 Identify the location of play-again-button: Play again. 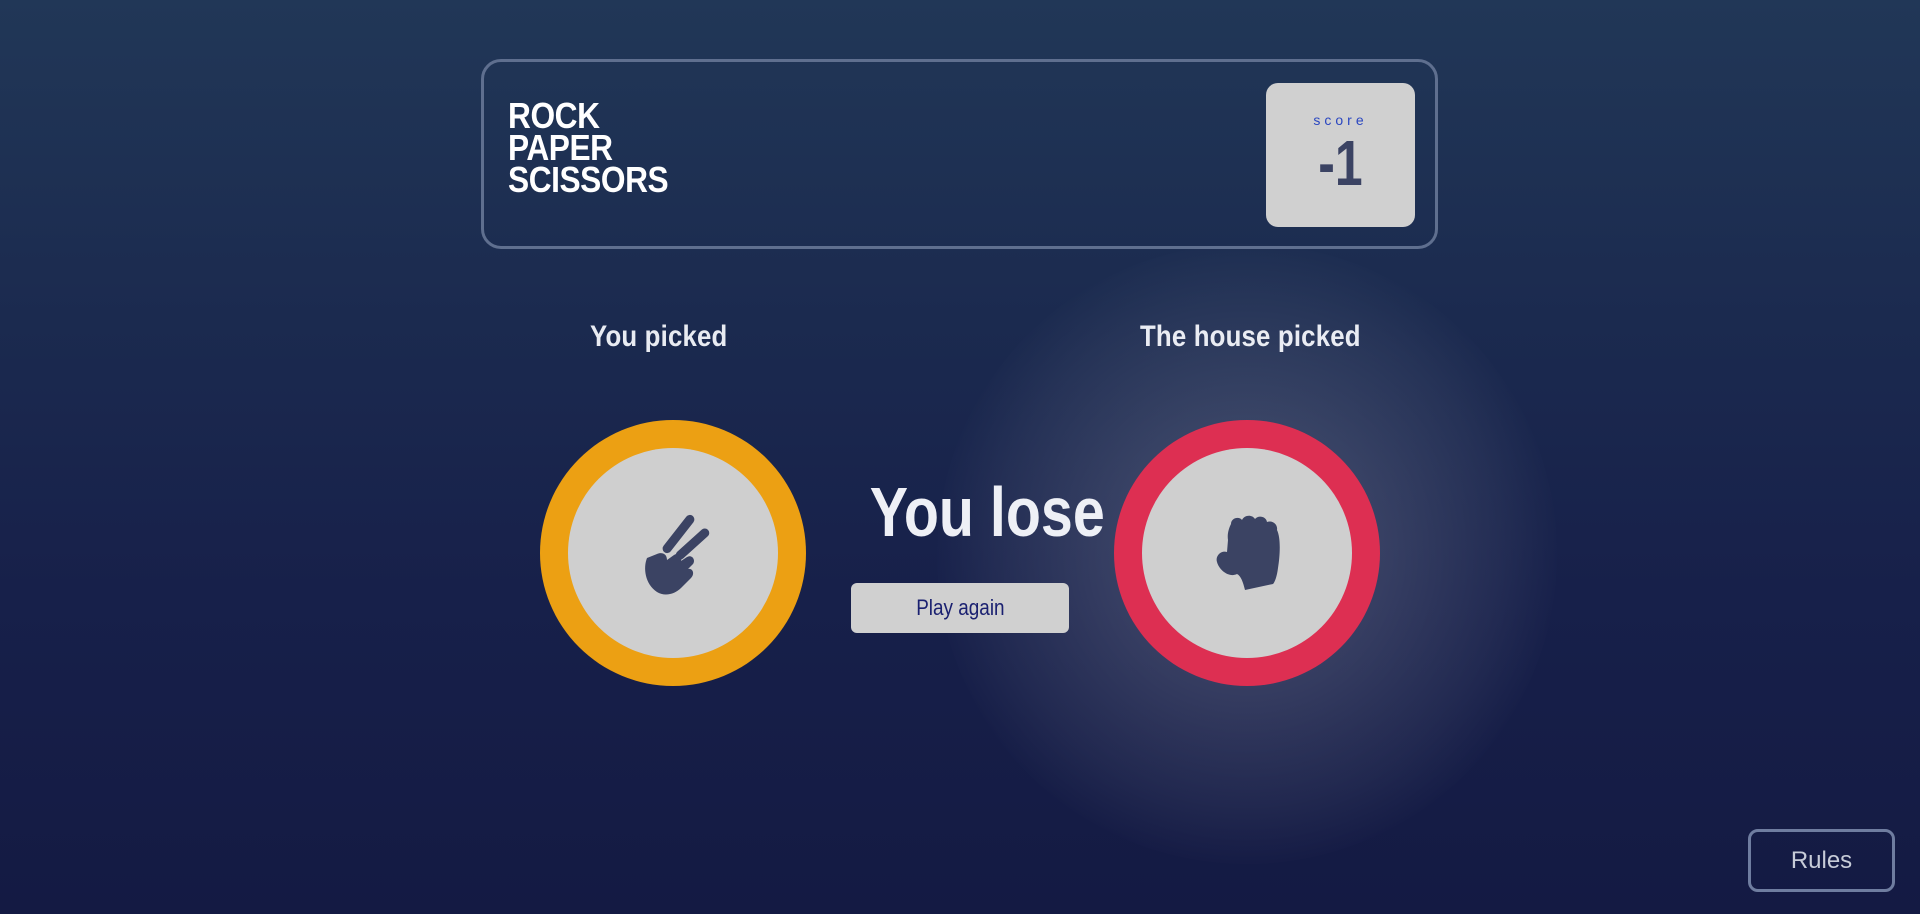
(960, 608).